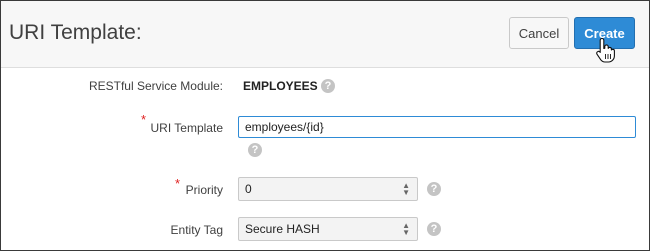 The width and height of the screenshot is (650, 251). Describe the element at coordinates (328, 189) in the screenshot. I see `priority-select: 0 ▲ ▼` at that location.